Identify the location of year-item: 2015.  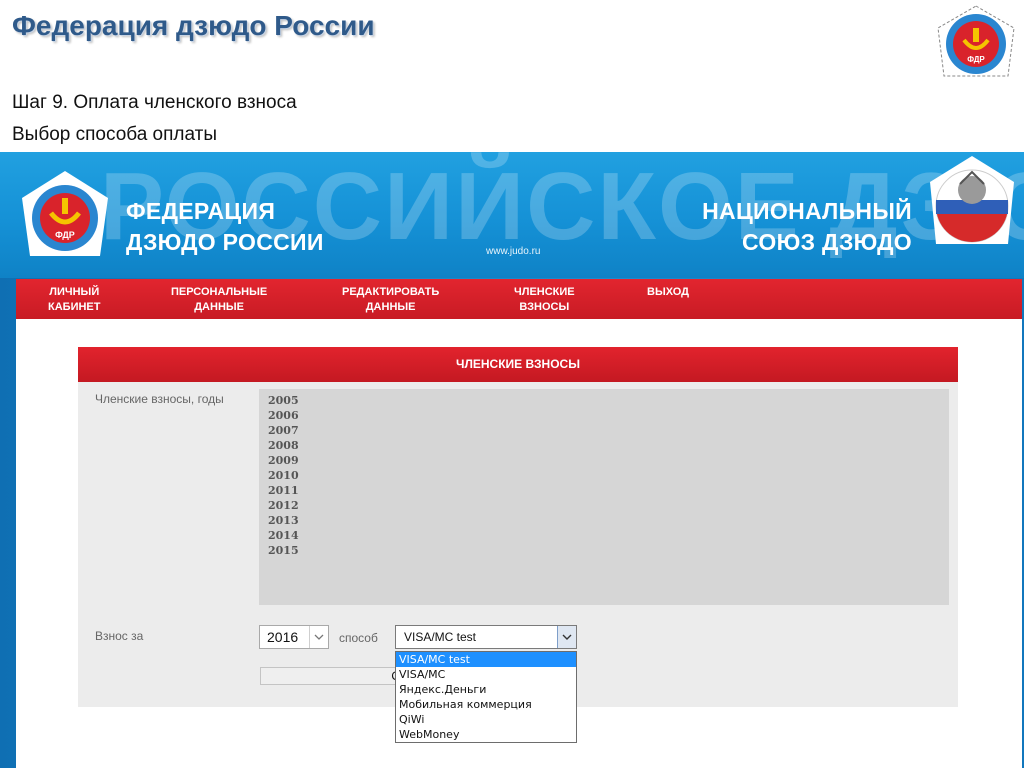
(283, 550).